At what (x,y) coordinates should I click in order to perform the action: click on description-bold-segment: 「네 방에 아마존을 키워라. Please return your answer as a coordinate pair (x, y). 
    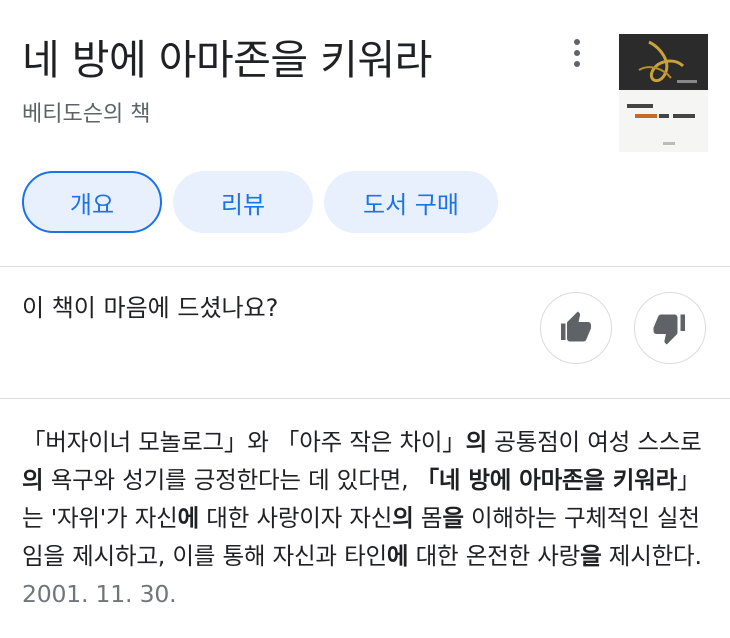
    Looking at the image, I should click on (546, 480).